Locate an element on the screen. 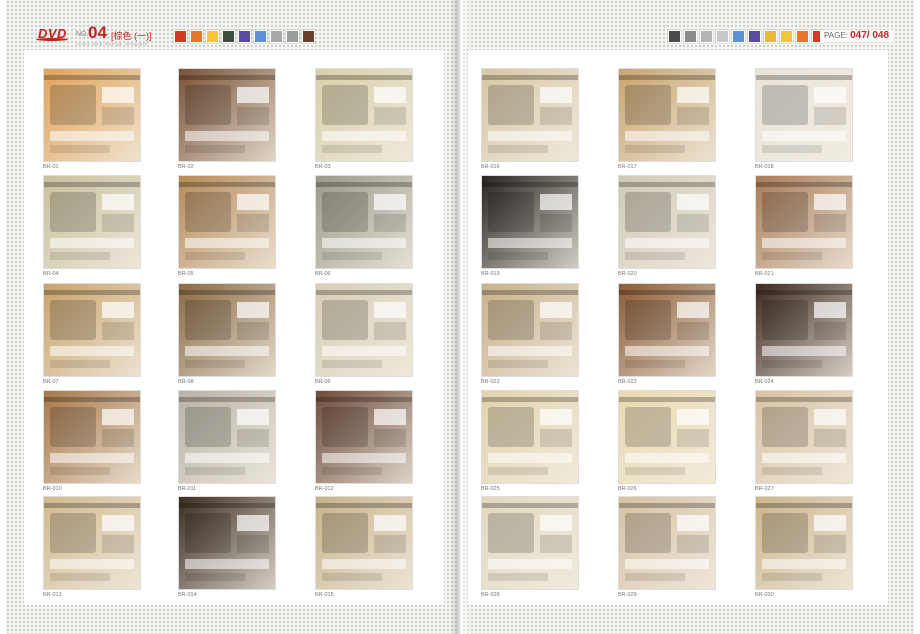 The height and width of the screenshot is (634, 920). thumbnail-caption: BR-05 is located at coordinates (186, 274).